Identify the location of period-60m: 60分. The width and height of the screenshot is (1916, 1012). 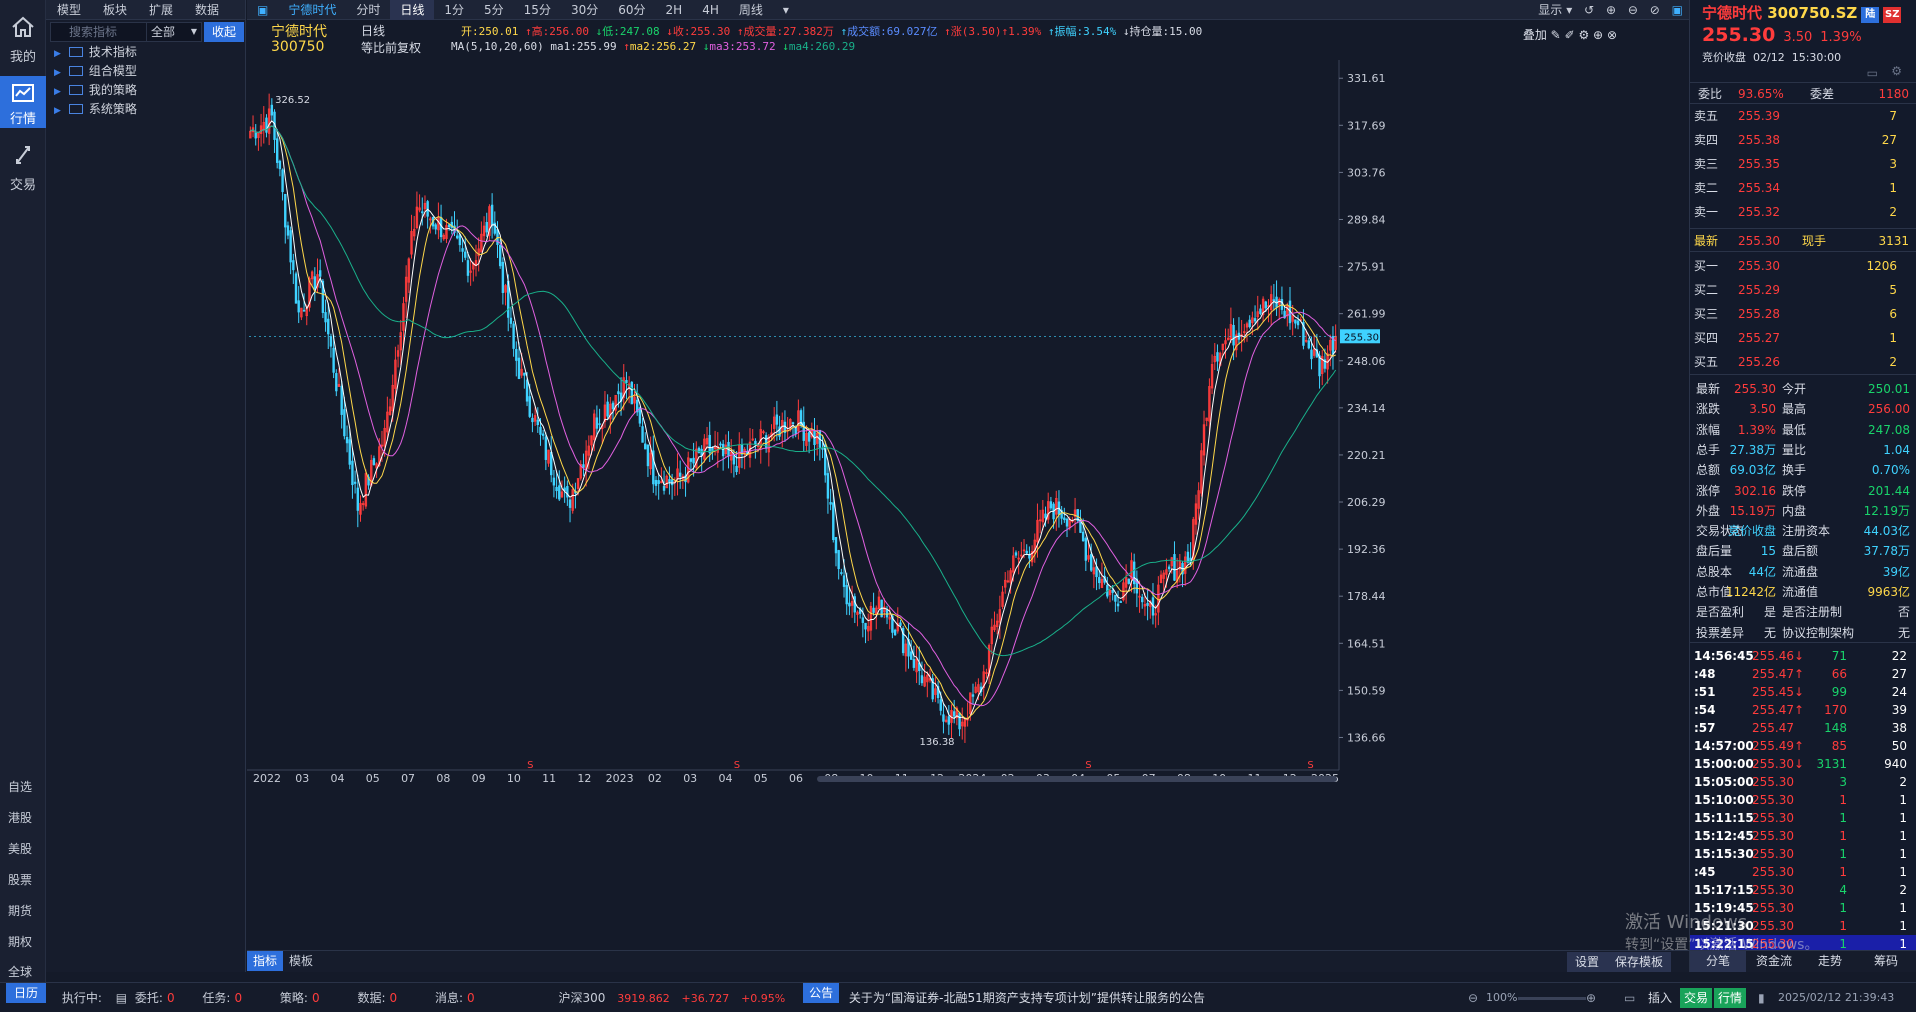
(631, 10).